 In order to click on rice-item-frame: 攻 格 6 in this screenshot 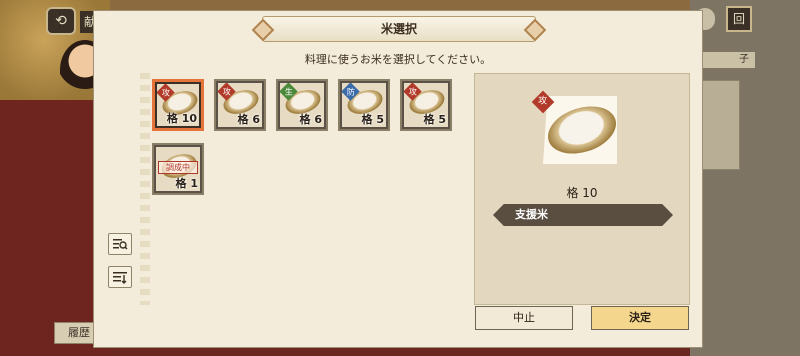, I will do `click(240, 105)`.